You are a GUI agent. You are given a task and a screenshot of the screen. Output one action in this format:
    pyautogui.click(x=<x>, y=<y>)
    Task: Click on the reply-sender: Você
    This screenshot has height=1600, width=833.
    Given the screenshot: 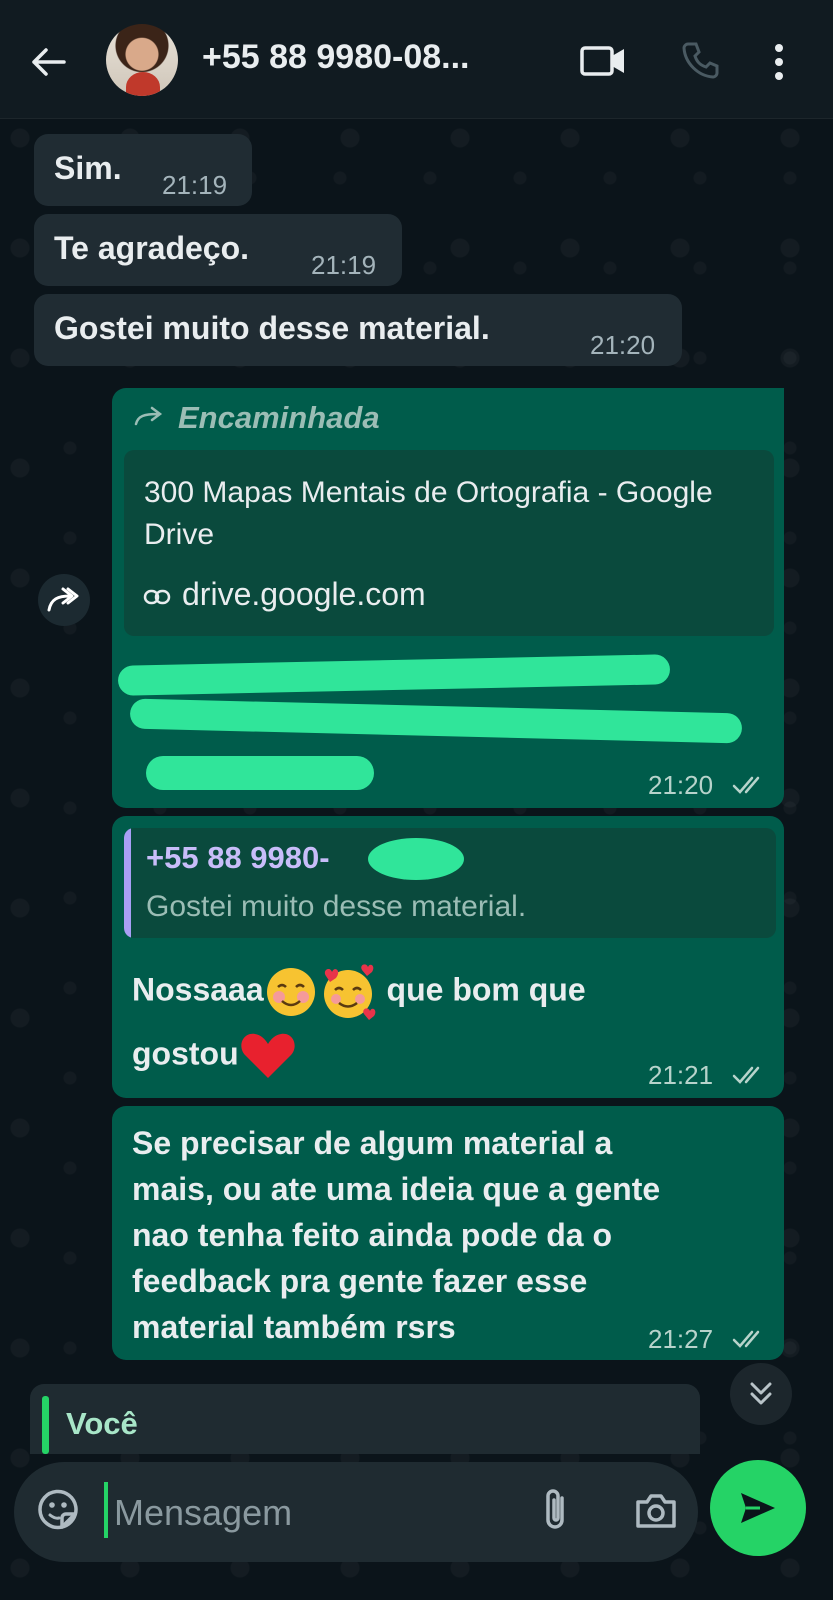 What is the action you would take?
    pyautogui.click(x=102, y=1423)
    